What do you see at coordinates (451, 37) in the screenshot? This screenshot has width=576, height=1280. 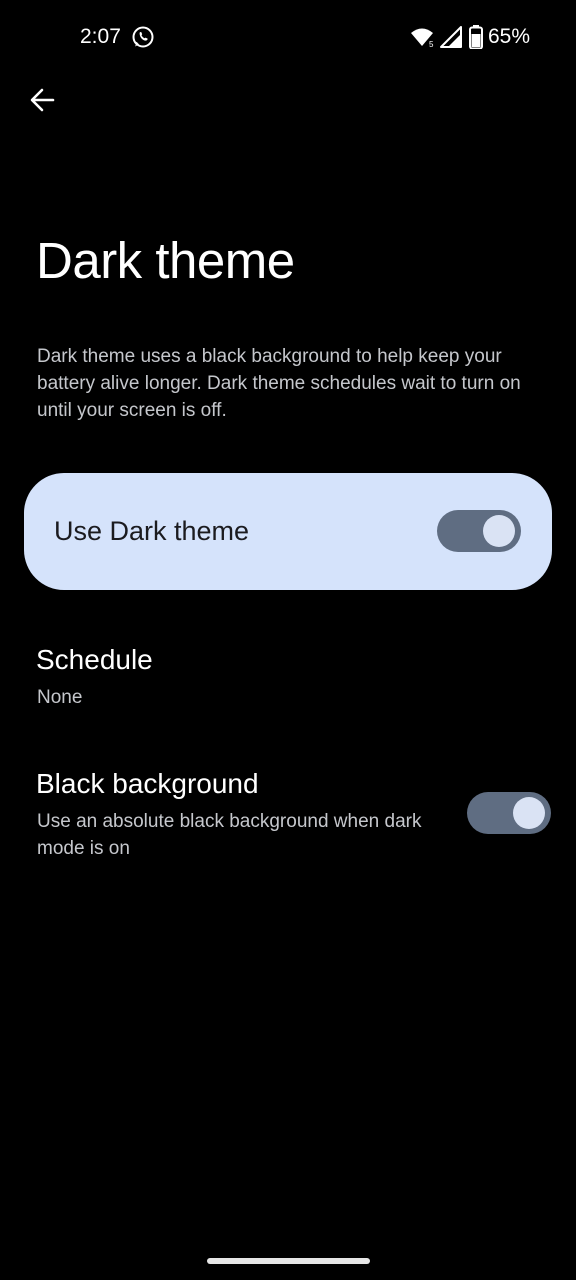 I see `signal-icon` at bounding box center [451, 37].